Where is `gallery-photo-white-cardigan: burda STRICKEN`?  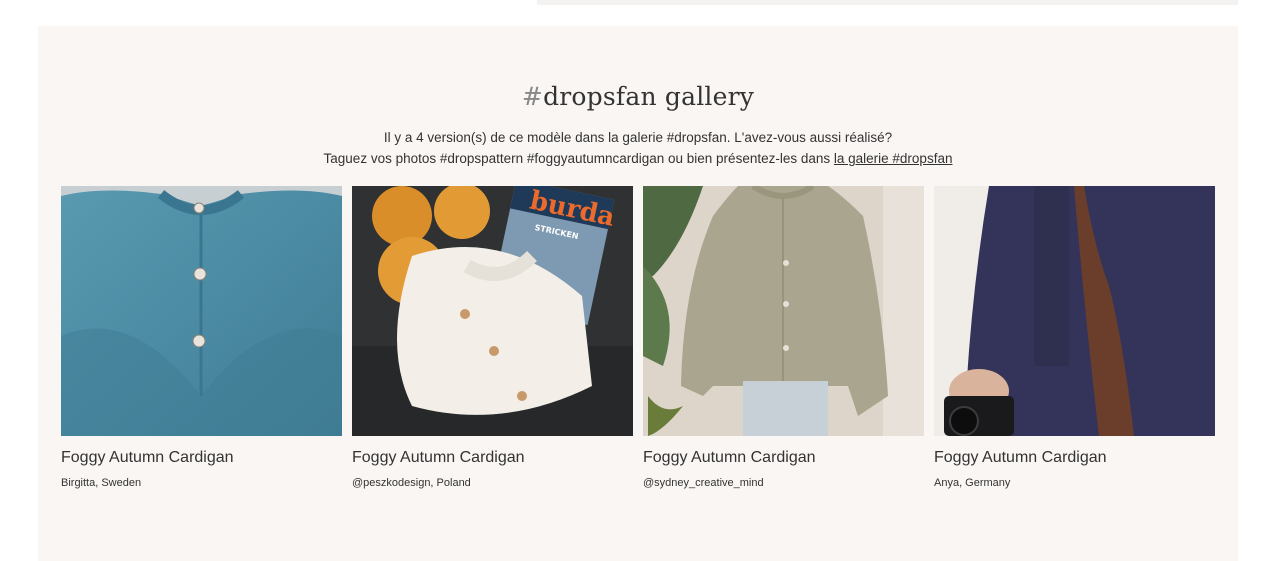 gallery-photo-white-cardigan: burda STRICKEN is located at coordinates (492, 311).